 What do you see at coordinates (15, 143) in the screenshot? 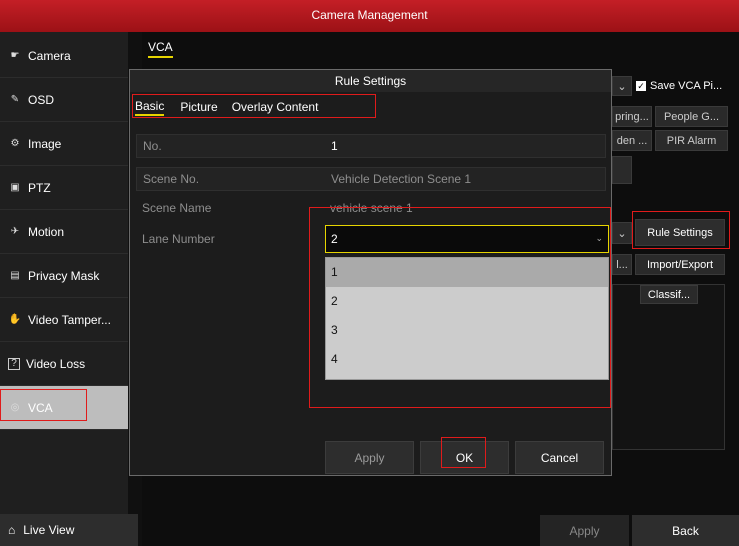
I see `image-icon: ⚙` at bounding box center [15, 143].